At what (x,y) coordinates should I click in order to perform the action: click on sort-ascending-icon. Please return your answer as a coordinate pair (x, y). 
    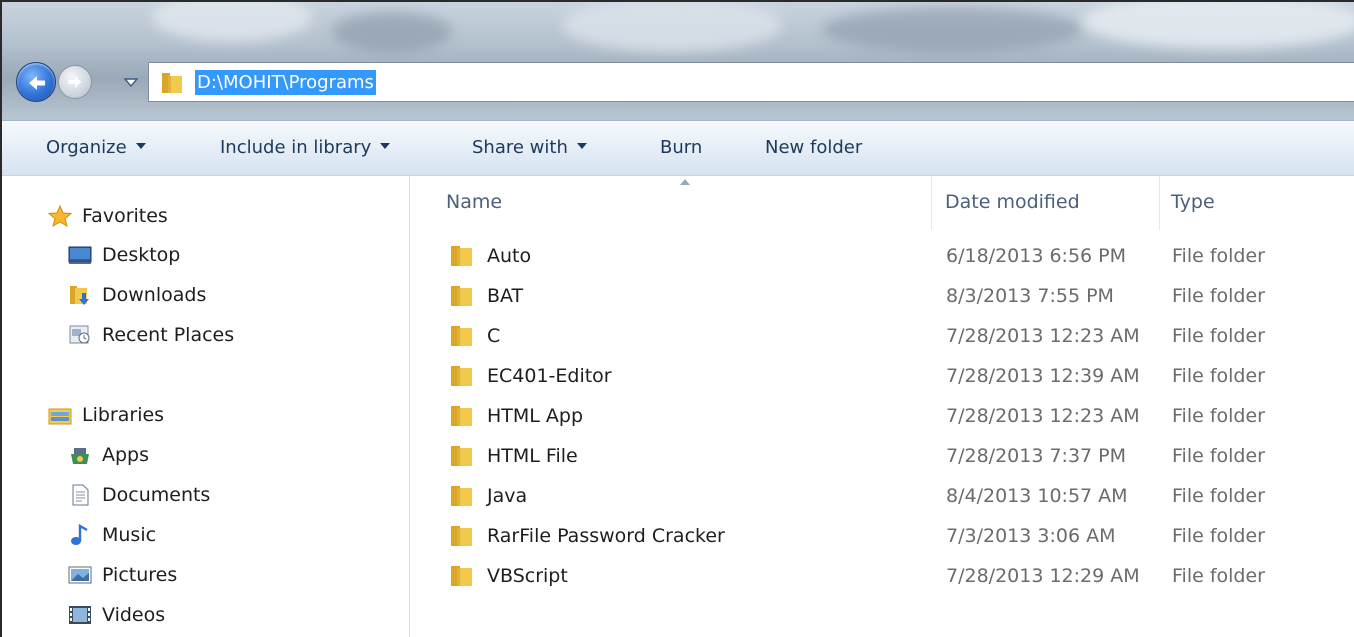
    Looking at the image, I should click on (685, 182).